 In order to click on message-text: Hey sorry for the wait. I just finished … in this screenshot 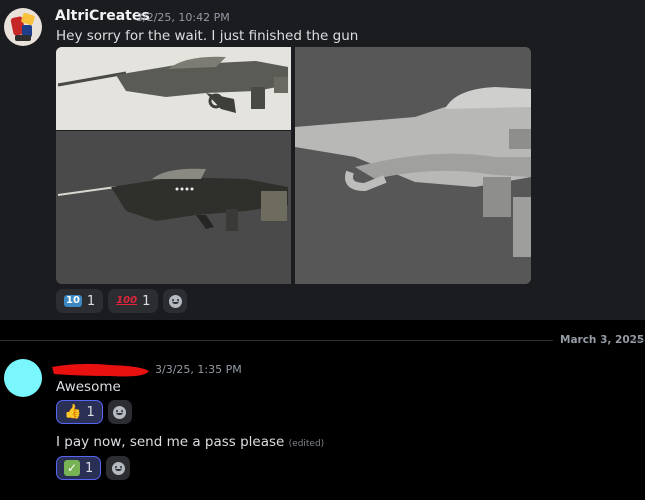, I will do `click(207, 36)`.